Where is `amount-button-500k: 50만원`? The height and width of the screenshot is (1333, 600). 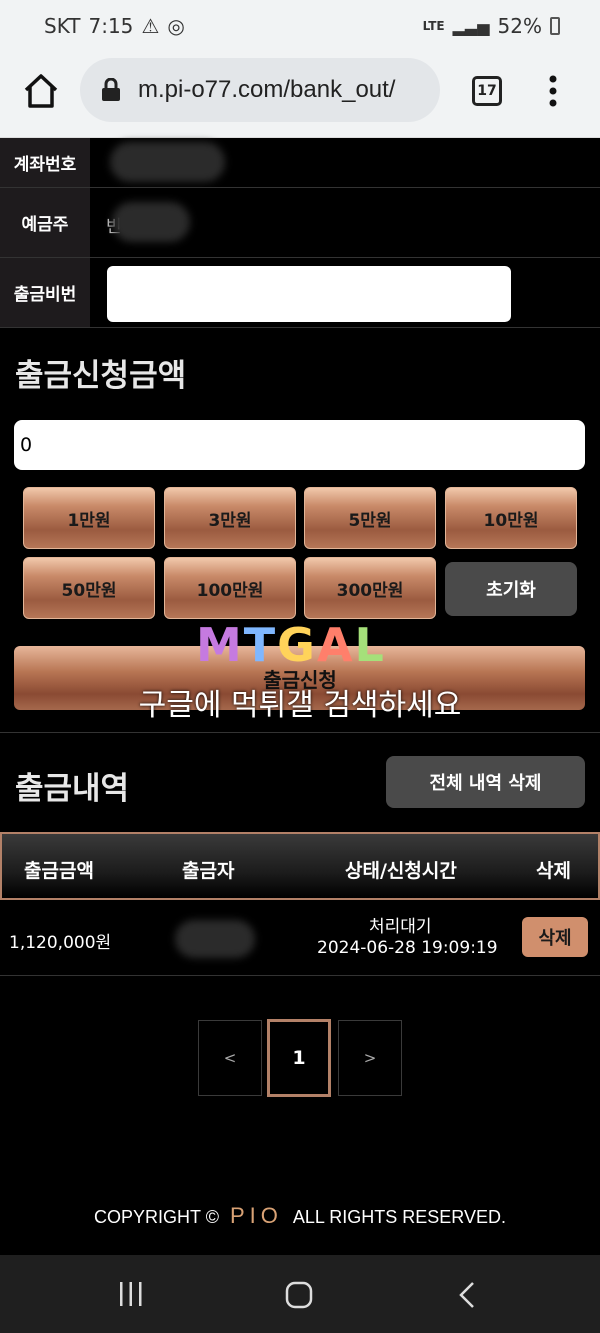 amount-button-500k: 50만원 is located at coordinates (89, 588).